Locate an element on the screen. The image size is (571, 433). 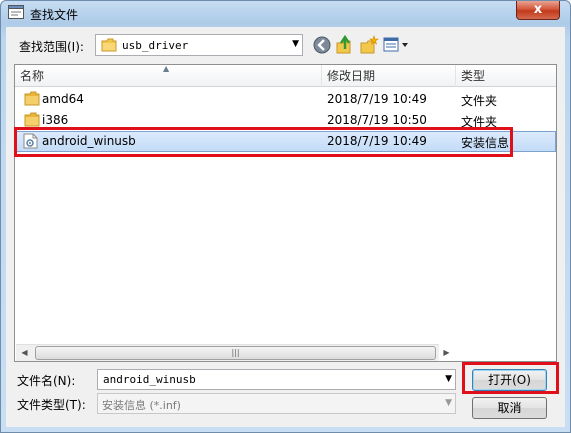
up-folder-icon is located at coordinates (345, 45).